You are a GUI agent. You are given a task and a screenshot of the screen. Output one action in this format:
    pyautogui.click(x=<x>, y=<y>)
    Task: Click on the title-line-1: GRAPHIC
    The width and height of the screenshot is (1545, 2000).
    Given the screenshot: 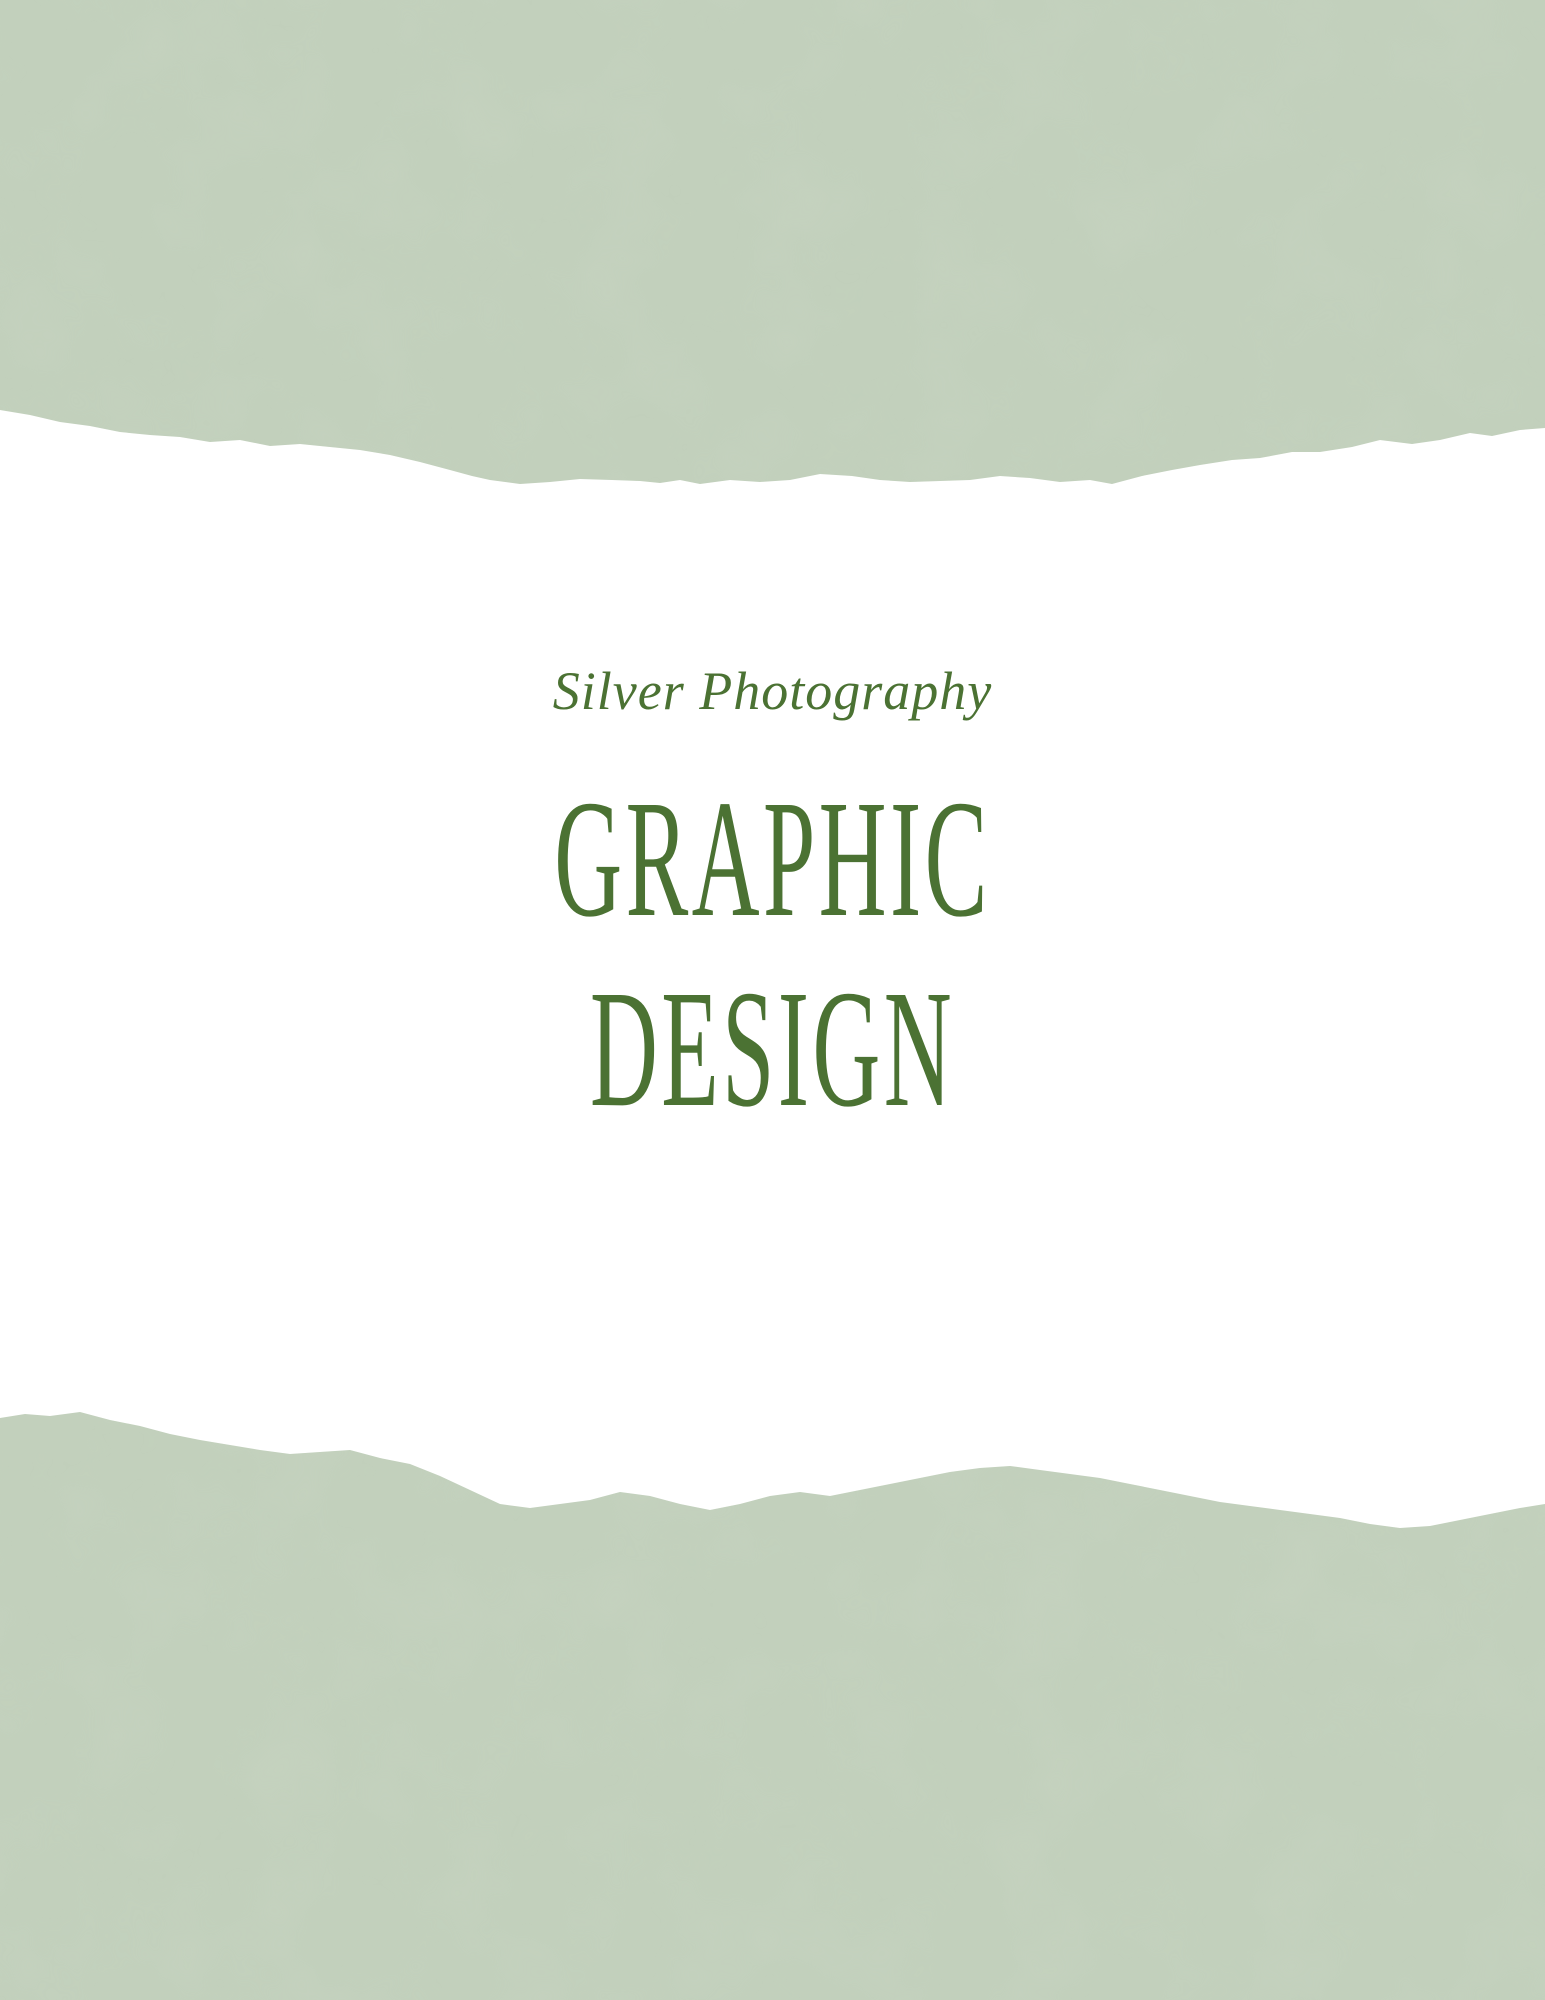 What is the action you would take?
    pyautogui.click(x=772, y=859)
    